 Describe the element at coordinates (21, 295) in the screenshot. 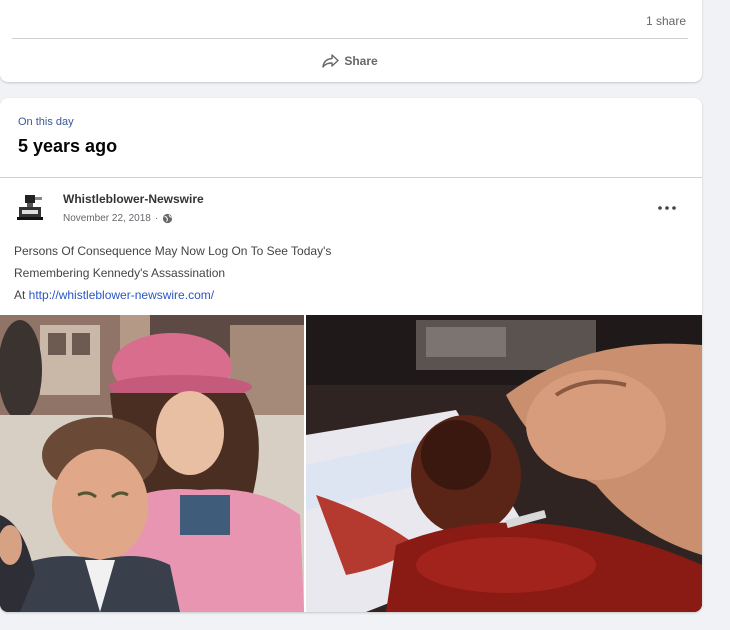

I see `link-prefix: At` at that location.